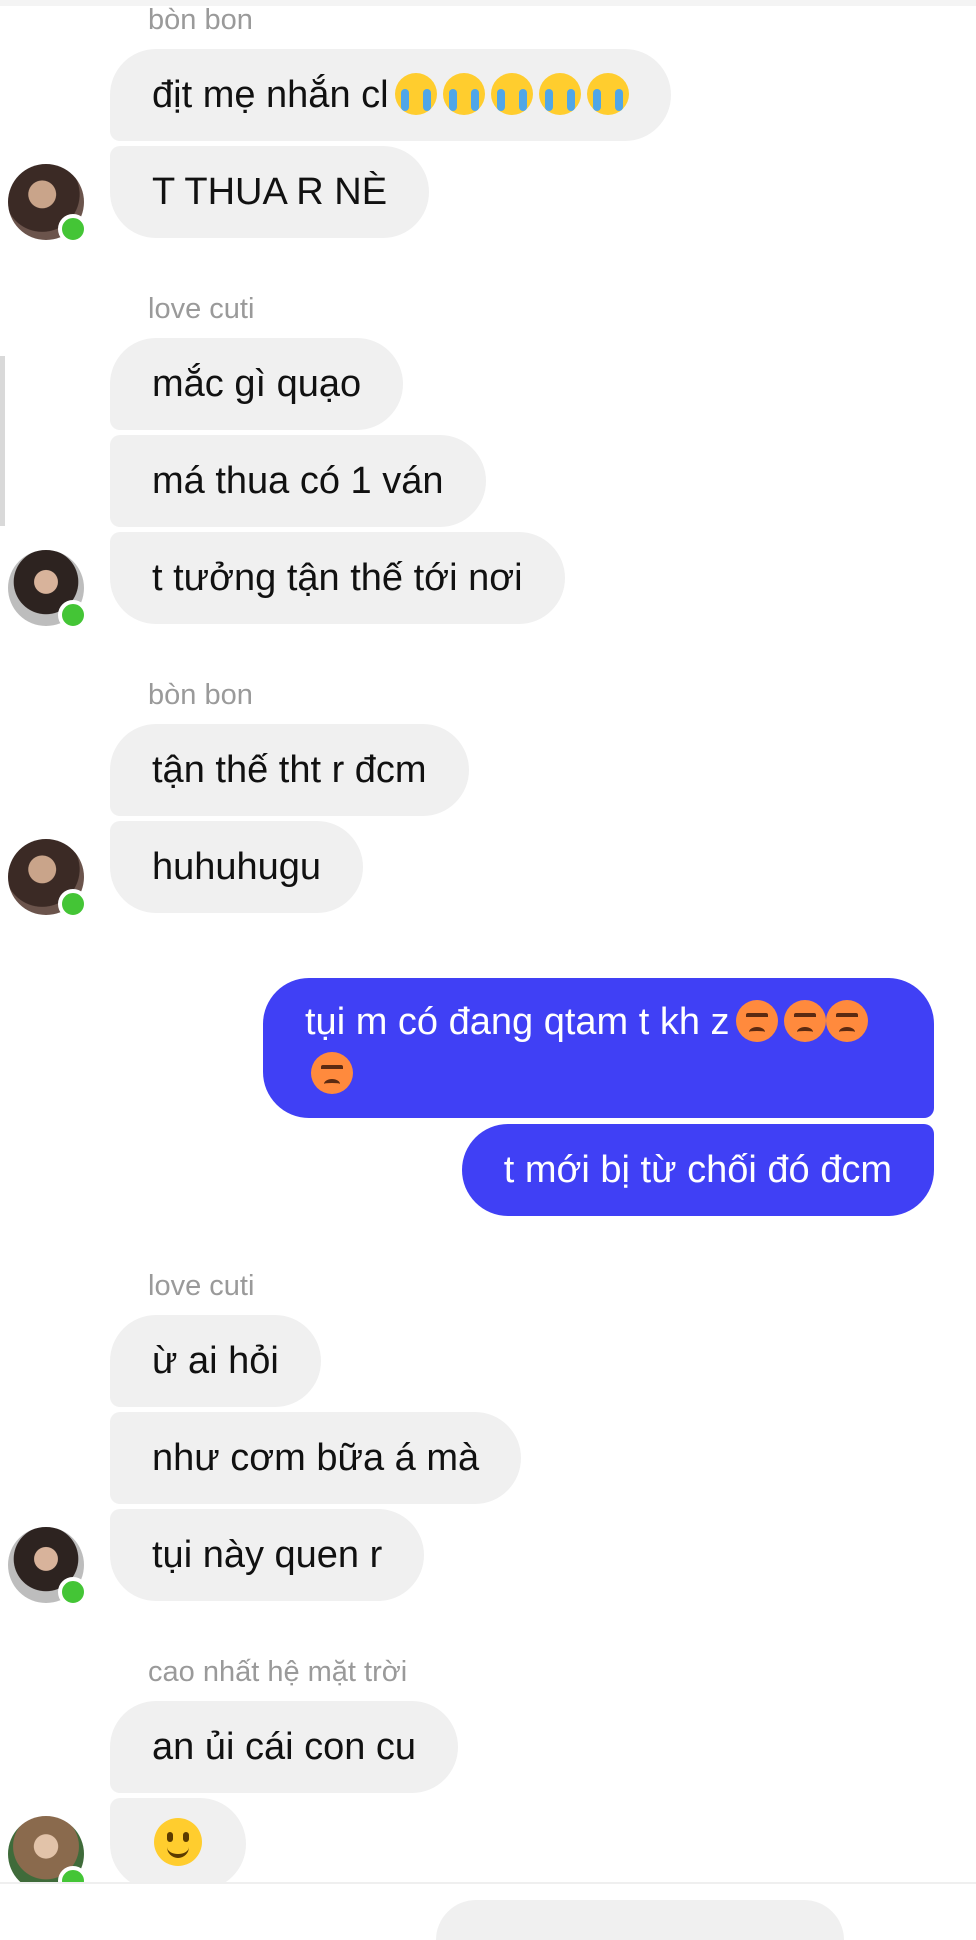 The height and width of the screenshot is (1940, 976). What do you see at coordinates (598, 1048) in the screenshot?
I see `outgoing-message-bubble: tụi m có đang qtam t kh z` at bounding box center [598, 1048].